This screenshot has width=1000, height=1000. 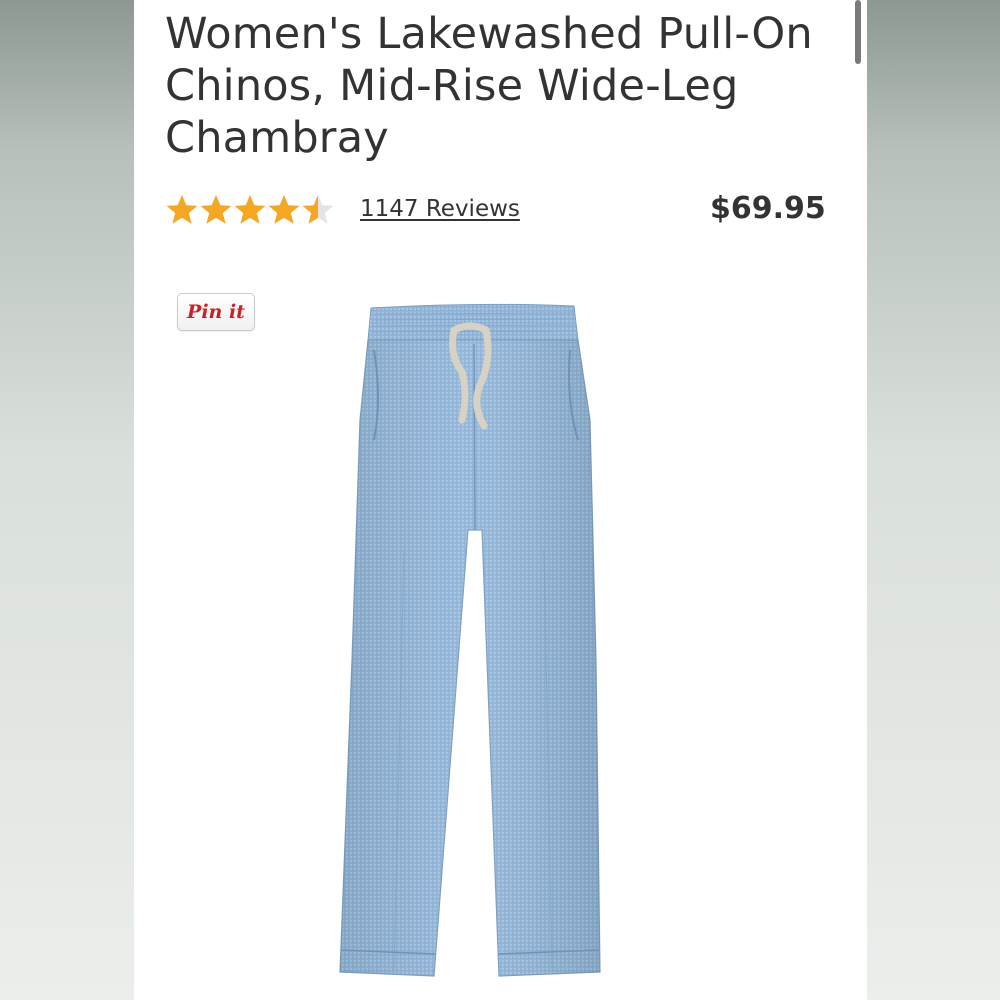 I want to click on product-price: $69.95, so click(x=768, y=208).